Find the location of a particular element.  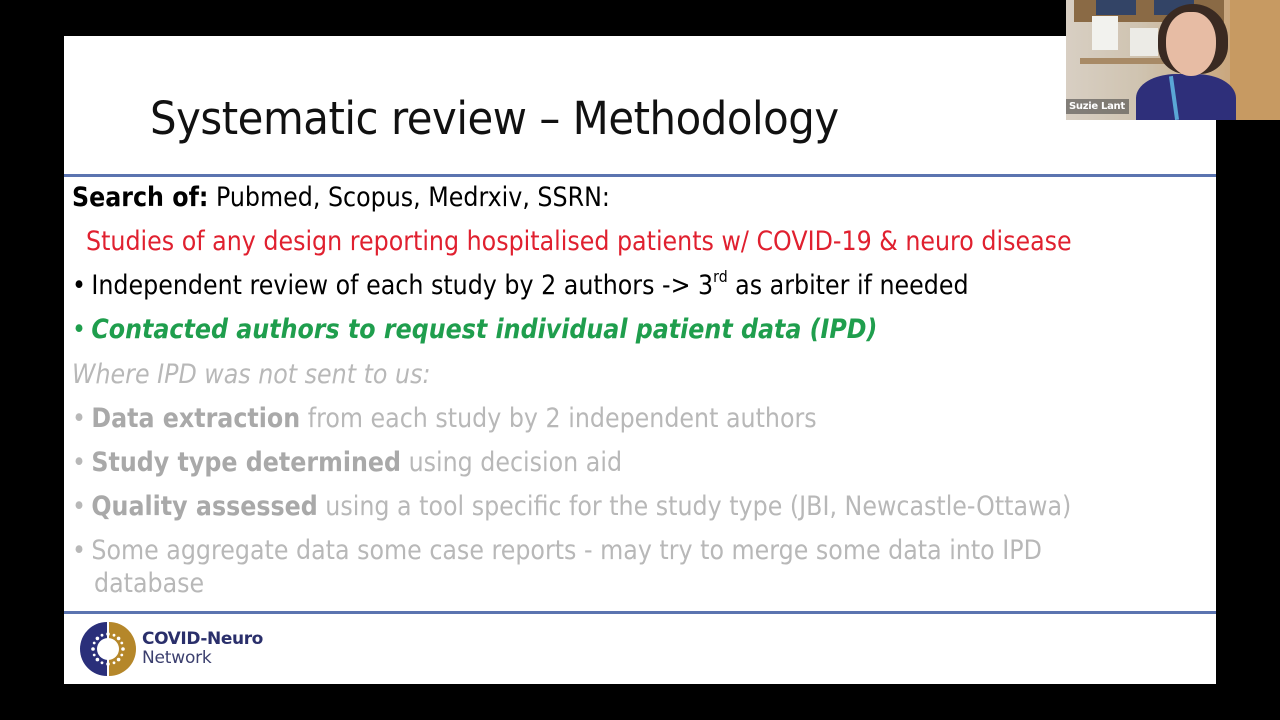

bullet-bold-text: Study type determined is located at coordinates (246, 462).